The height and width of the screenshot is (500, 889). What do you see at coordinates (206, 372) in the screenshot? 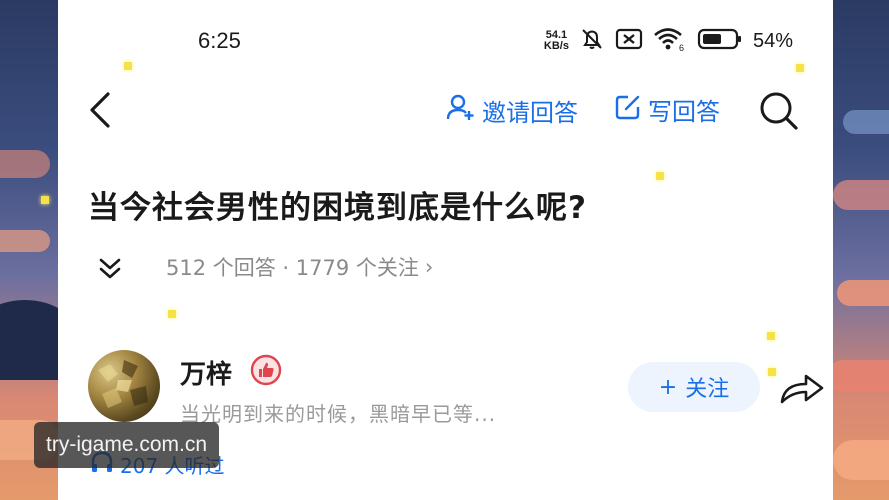
I see `author-name: 万梓` at bounding box center [206, 372].